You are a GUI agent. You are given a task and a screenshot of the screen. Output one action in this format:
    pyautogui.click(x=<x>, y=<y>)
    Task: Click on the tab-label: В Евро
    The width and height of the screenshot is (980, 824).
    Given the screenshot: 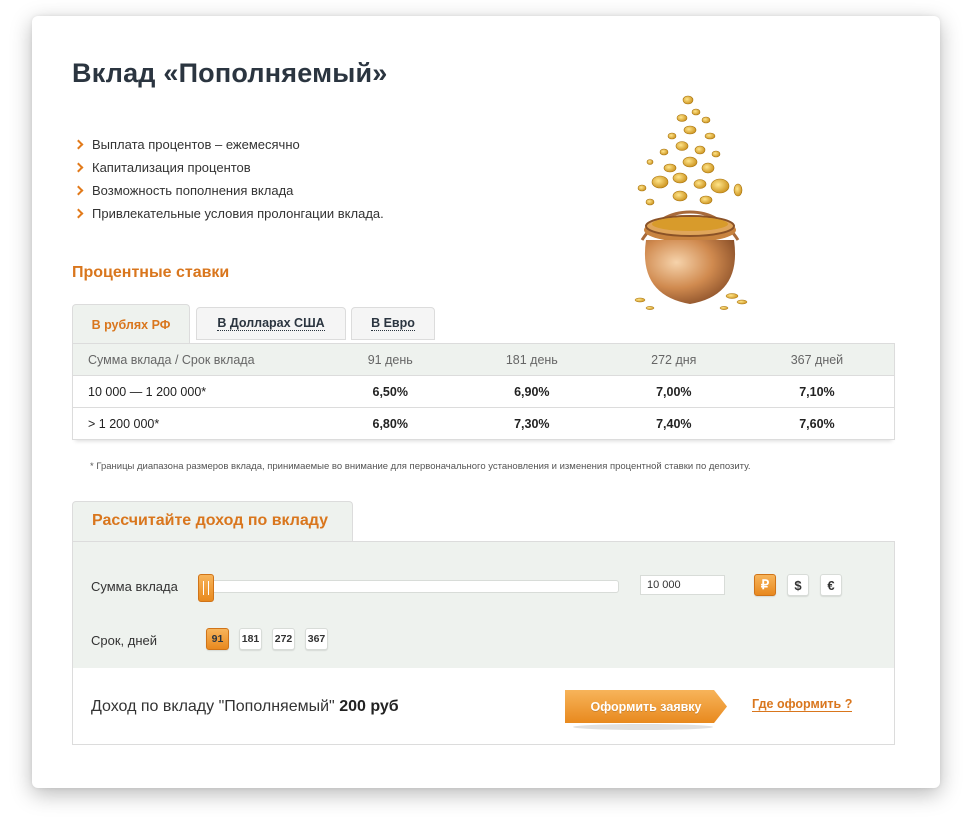 What is the action you would take?
    pyautogui.click(x=393, y=323)
    